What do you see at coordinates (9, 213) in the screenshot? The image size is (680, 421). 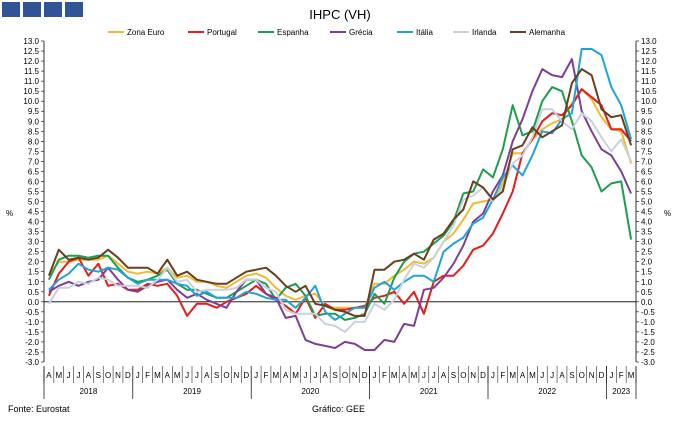 I see `y-axis-label-left: %` at bounding box center [9, 213].